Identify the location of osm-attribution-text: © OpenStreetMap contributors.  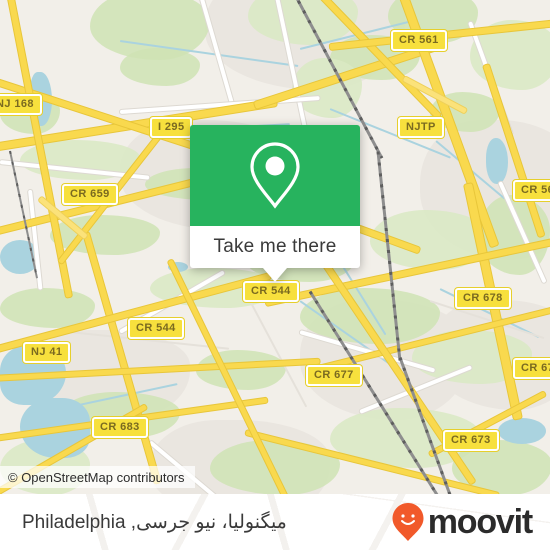
(96, 477).